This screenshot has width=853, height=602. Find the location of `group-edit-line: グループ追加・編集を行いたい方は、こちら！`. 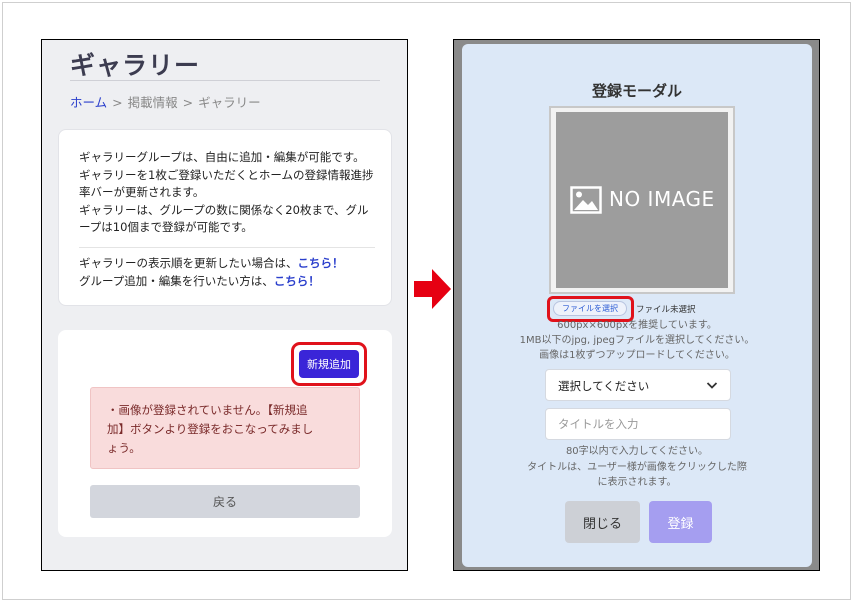

group-edit-line: グループ追加・編集を行いたい方は、こちら！ is located at coordinates (229, 281).